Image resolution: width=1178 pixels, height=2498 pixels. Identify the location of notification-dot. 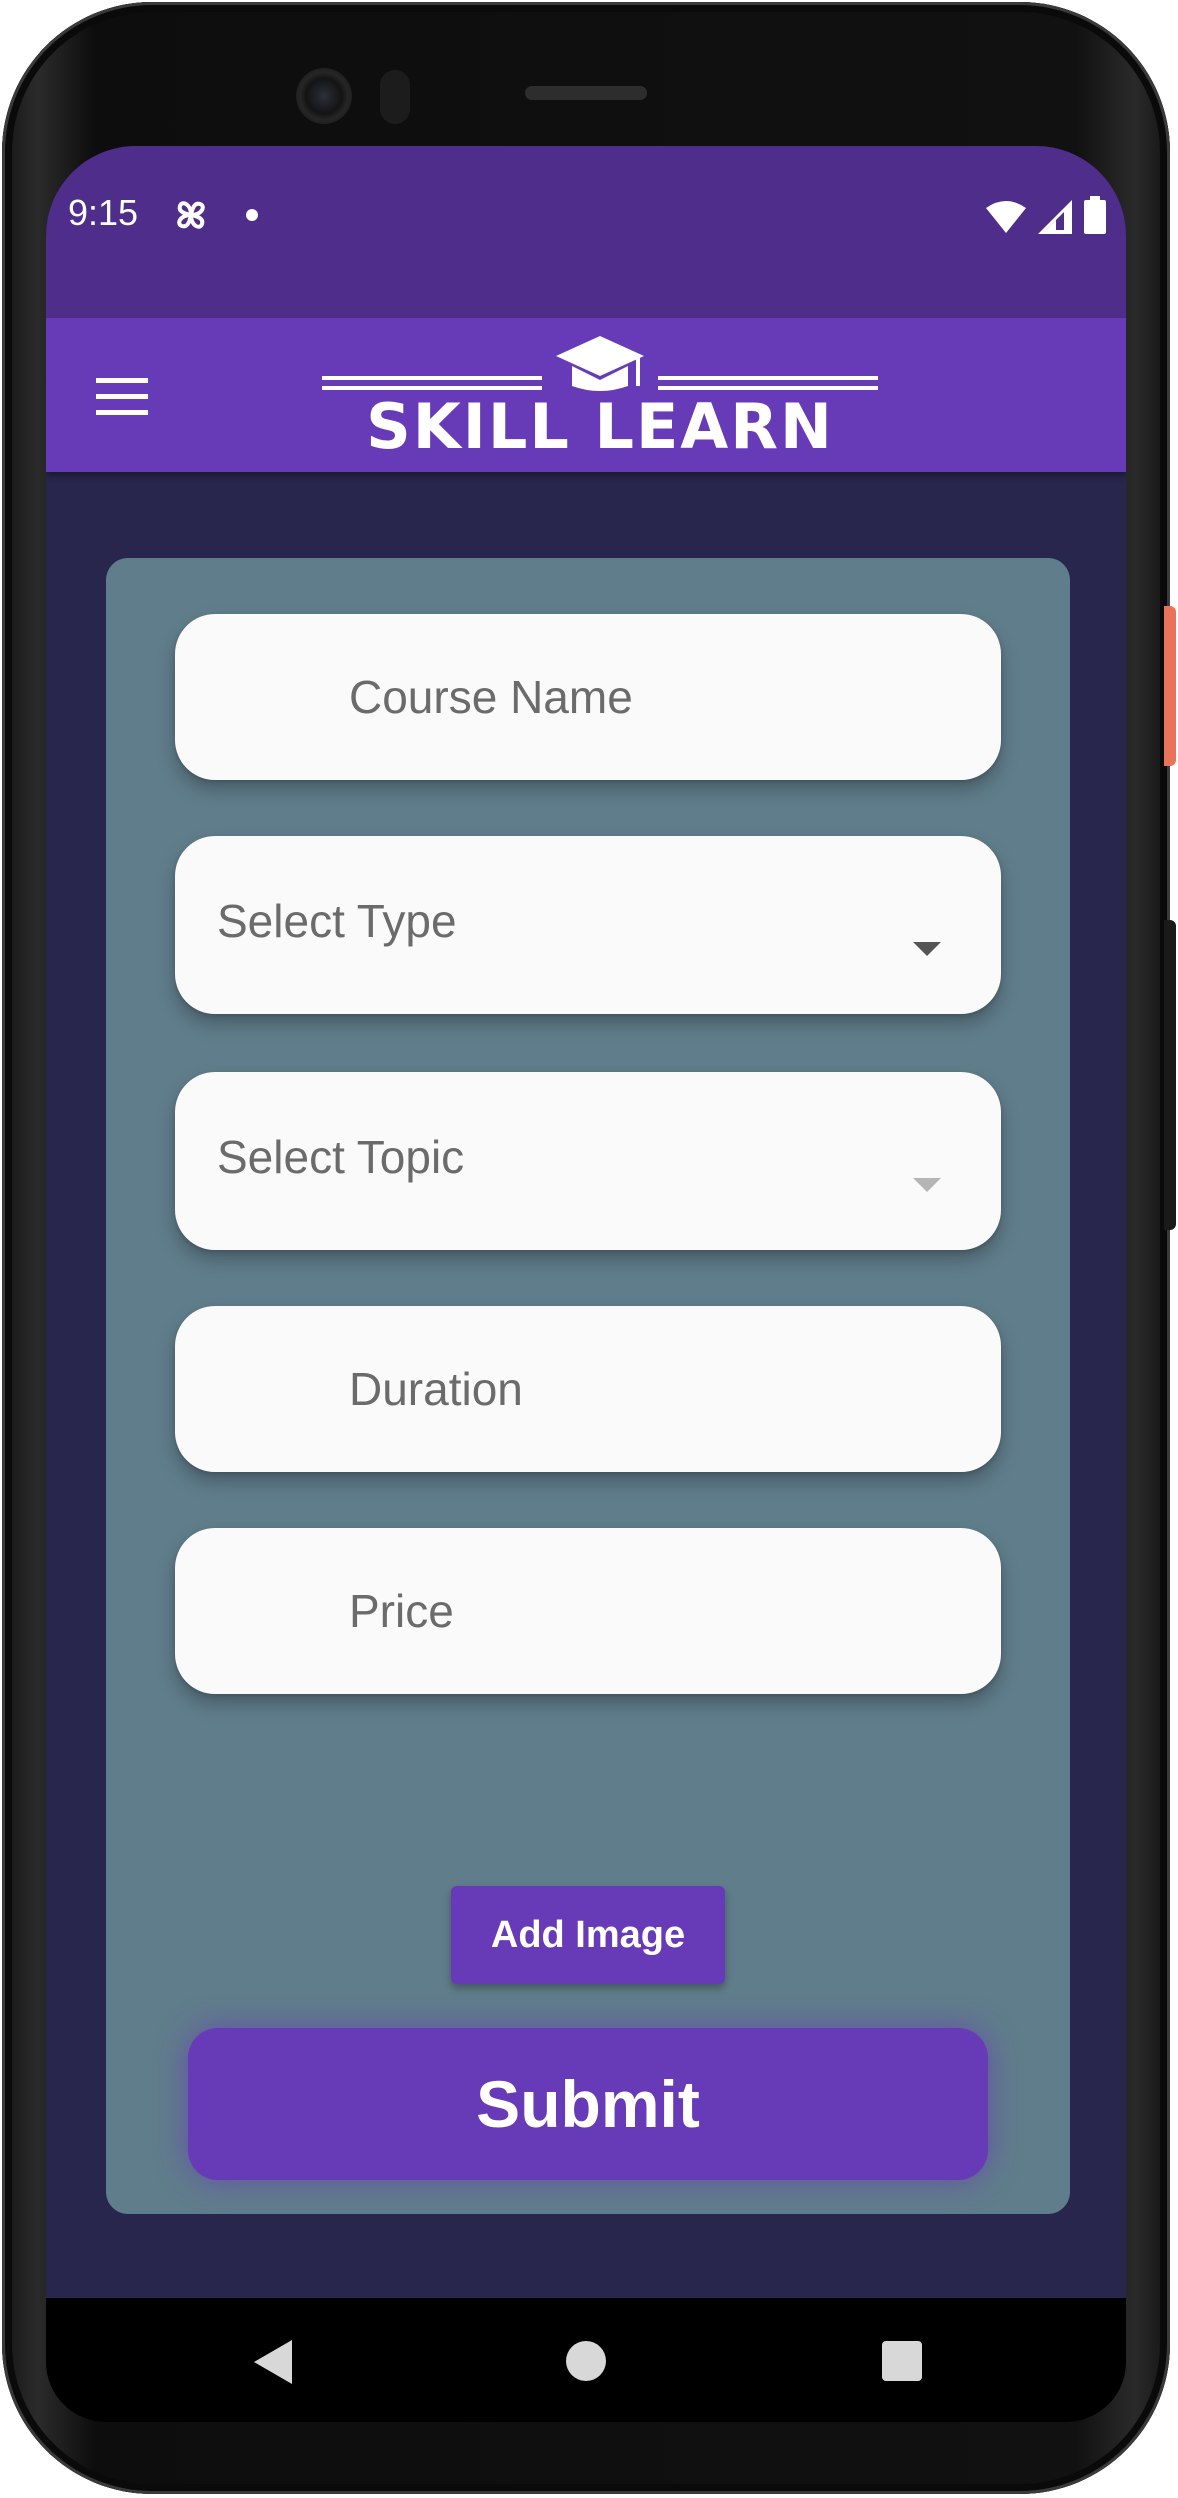
(252, 215).